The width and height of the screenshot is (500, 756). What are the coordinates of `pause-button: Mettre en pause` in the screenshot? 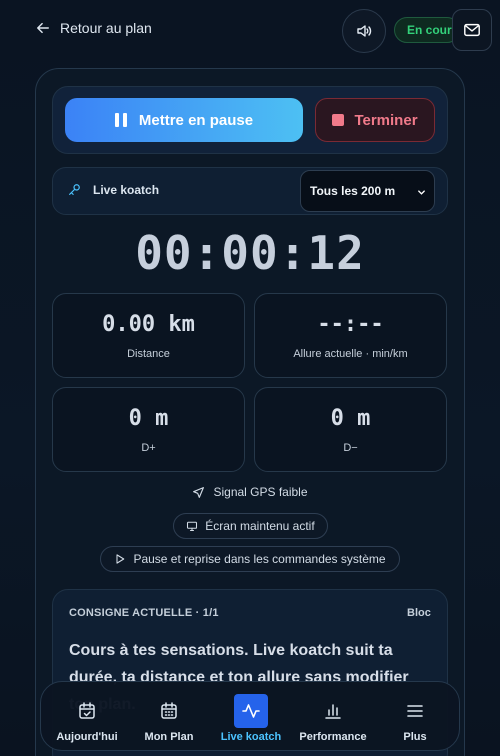 It's located at (184, 120).